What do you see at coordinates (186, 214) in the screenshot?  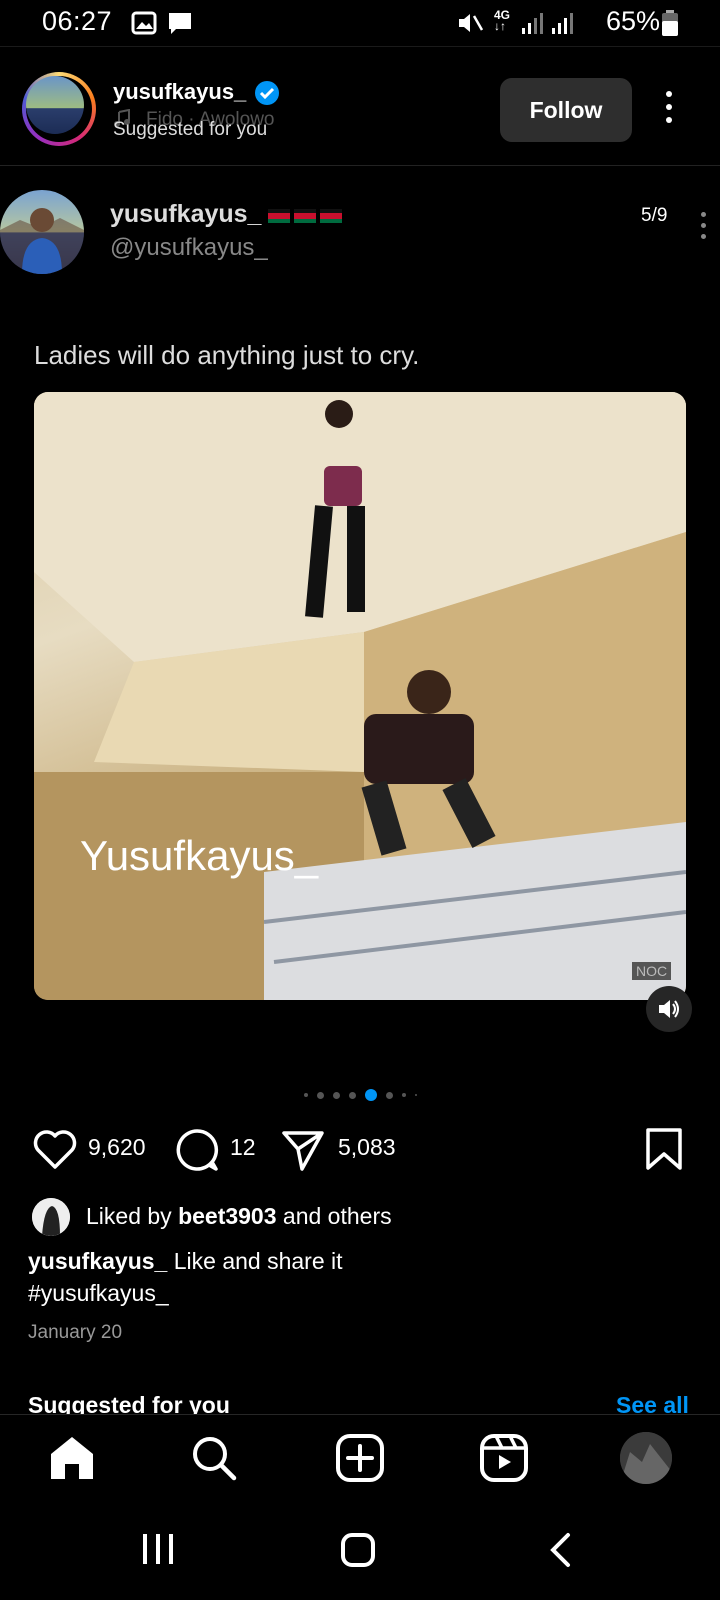 I see `tweet-display-name: yusufkayus_` at bounding box center [186, 214].